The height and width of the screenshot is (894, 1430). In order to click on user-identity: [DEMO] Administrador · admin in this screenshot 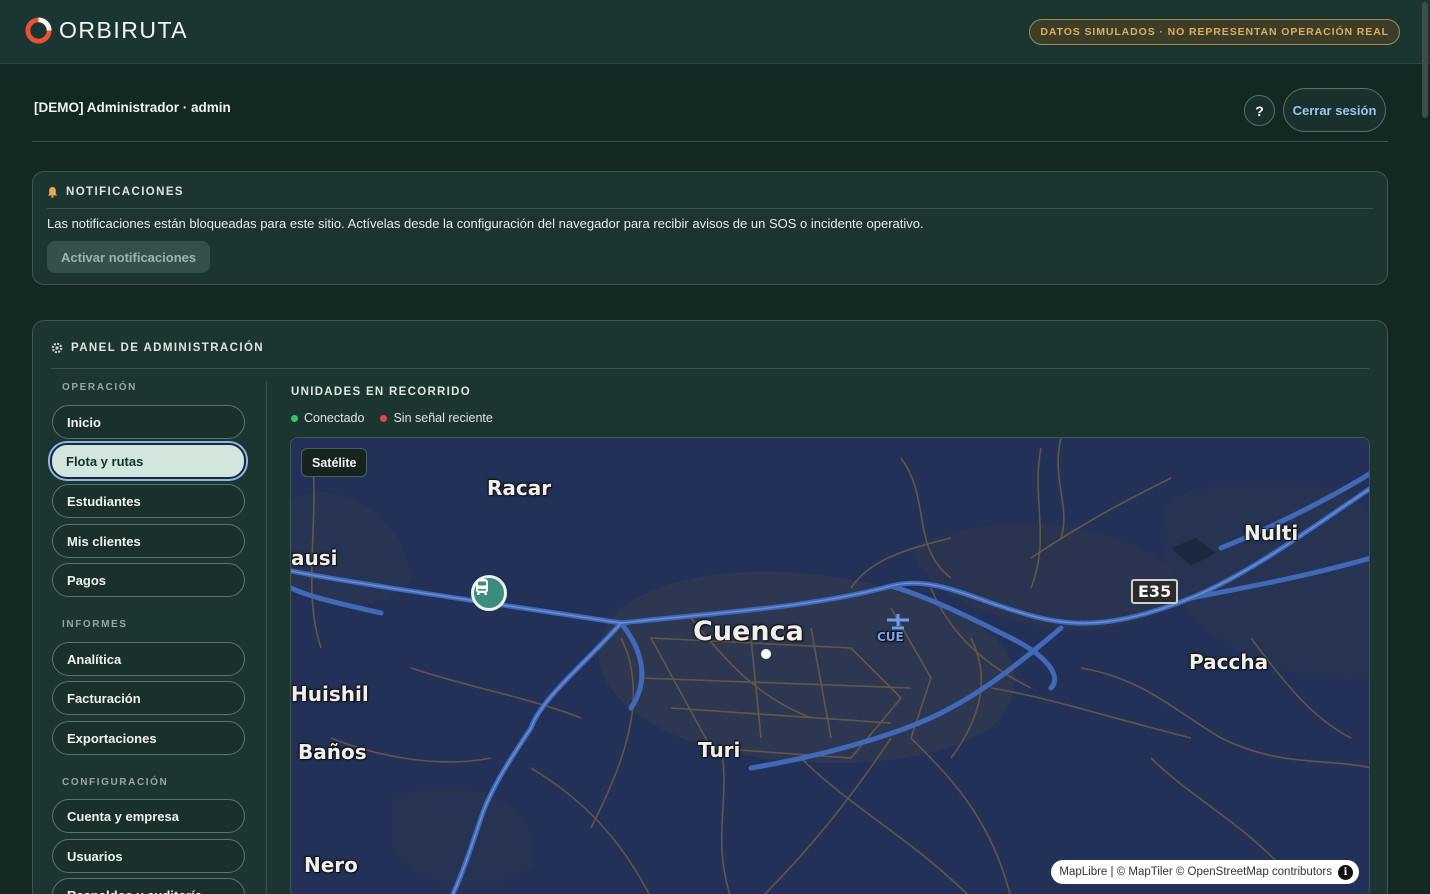, I will do `click(132, 107)`.